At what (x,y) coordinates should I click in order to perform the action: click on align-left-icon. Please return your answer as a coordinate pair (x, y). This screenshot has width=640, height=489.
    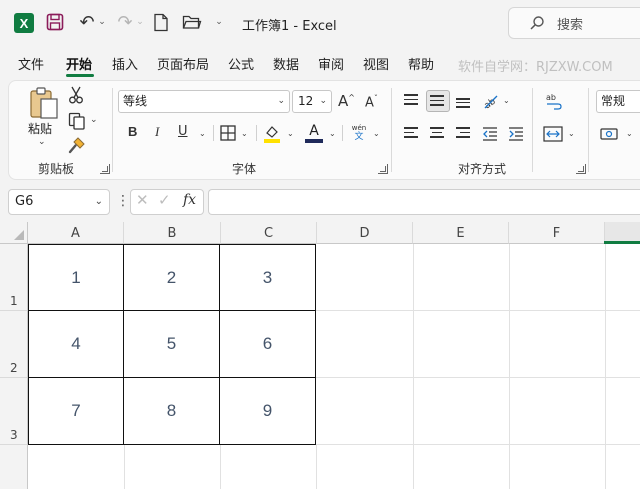
    Looking at the image, I should click on (412, 134).